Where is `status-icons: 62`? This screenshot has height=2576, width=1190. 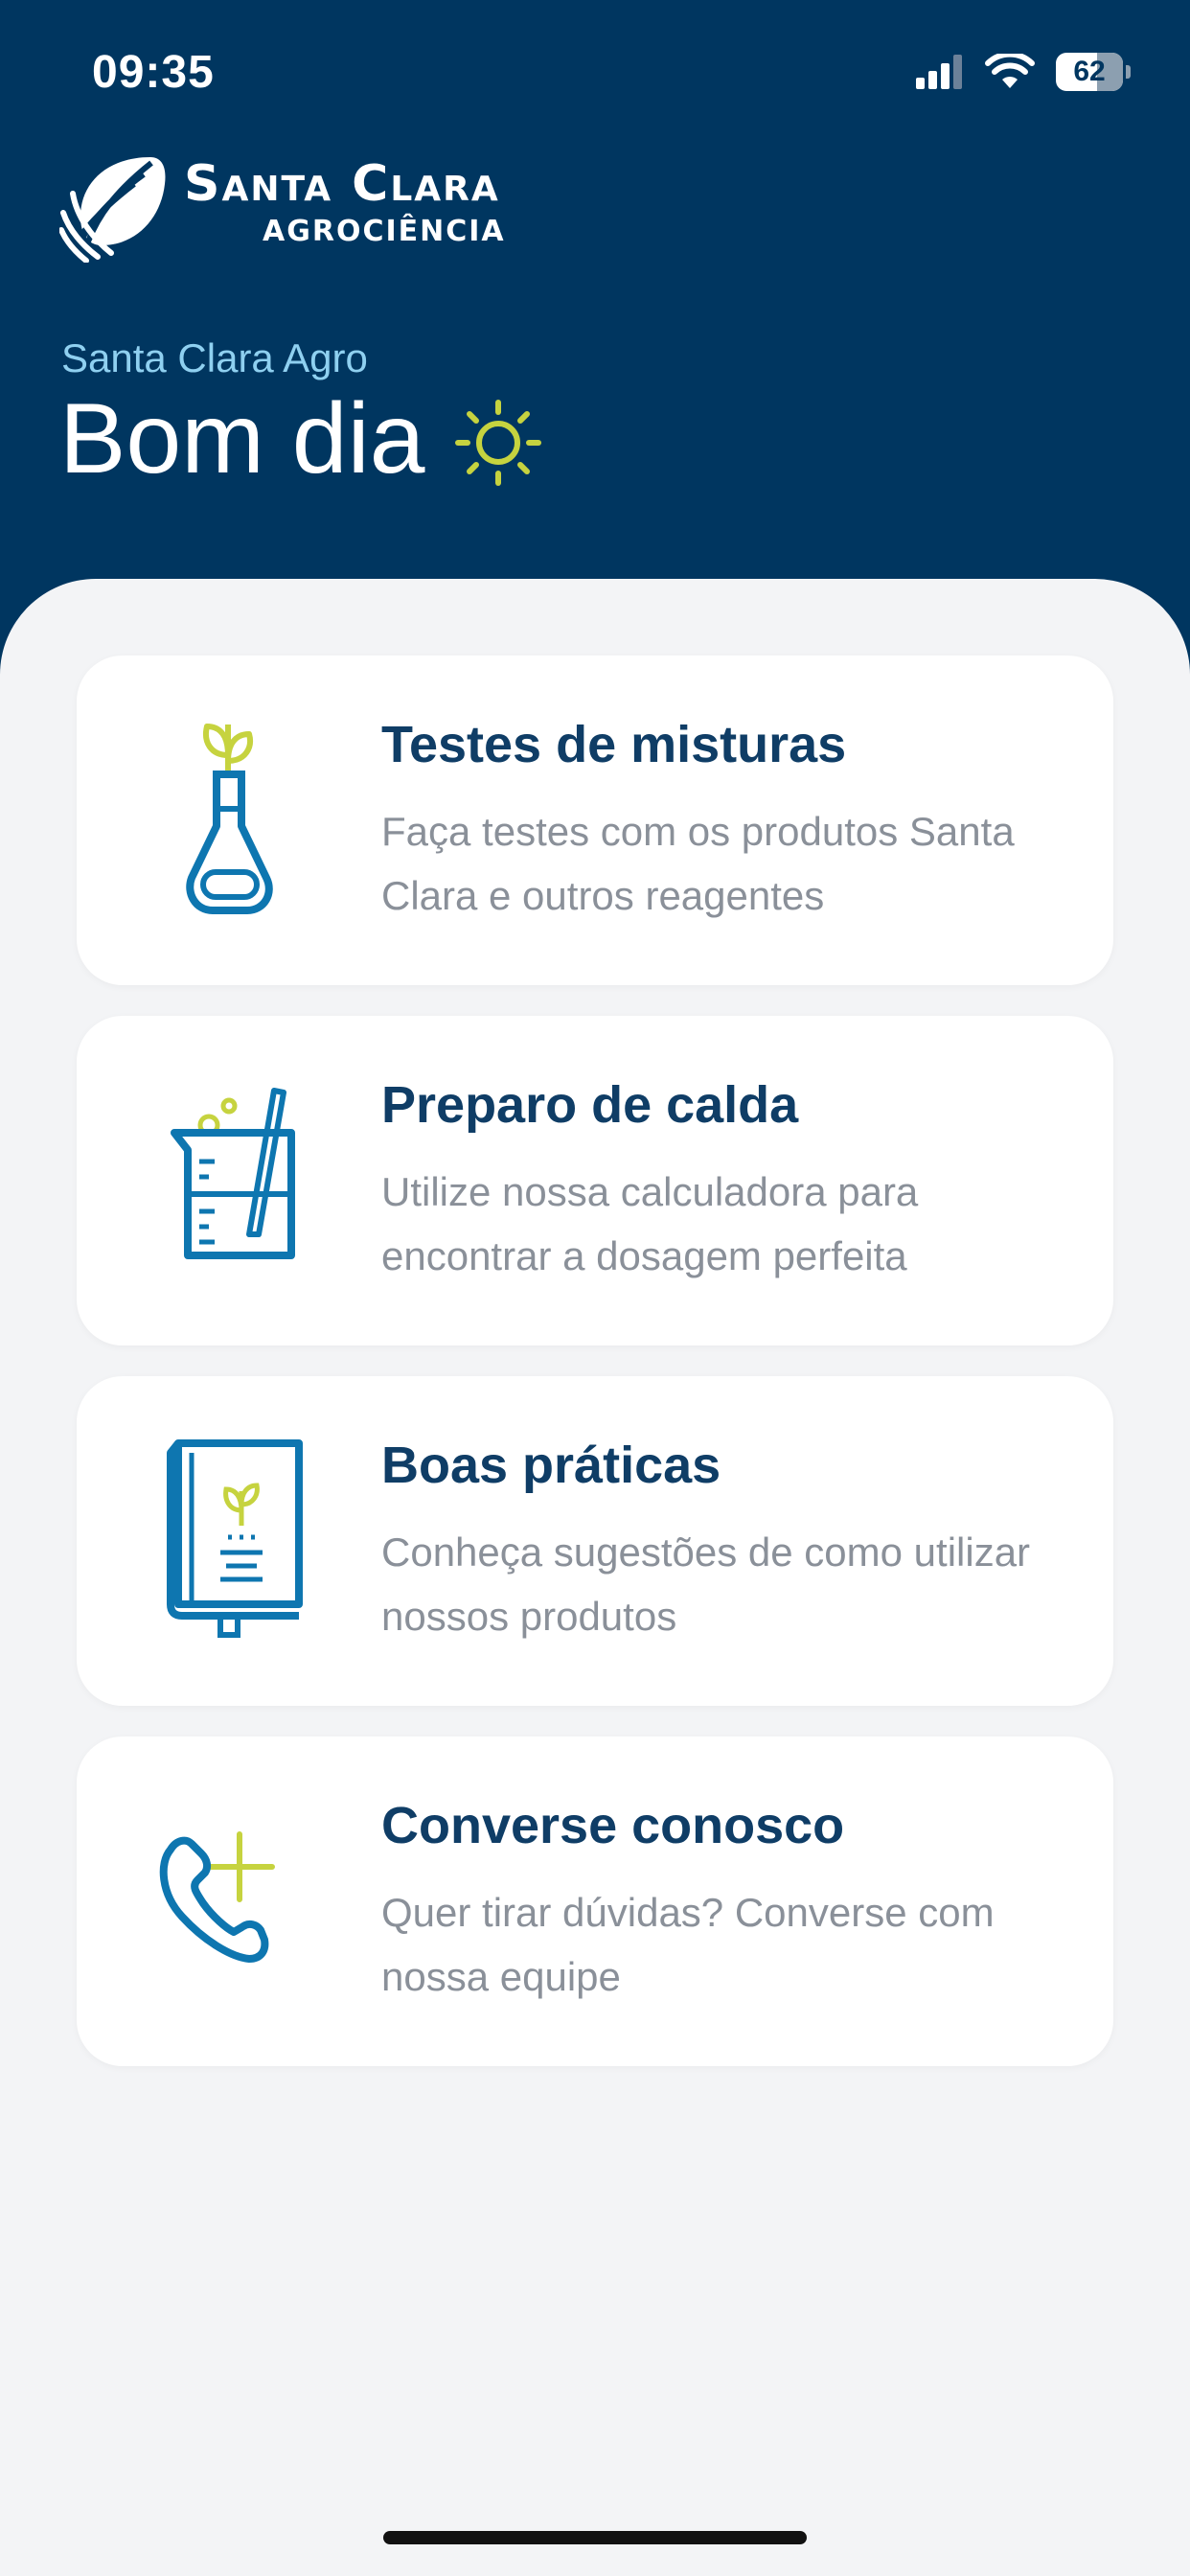
status-icons: 62 is located at coordinates (1023, 72).